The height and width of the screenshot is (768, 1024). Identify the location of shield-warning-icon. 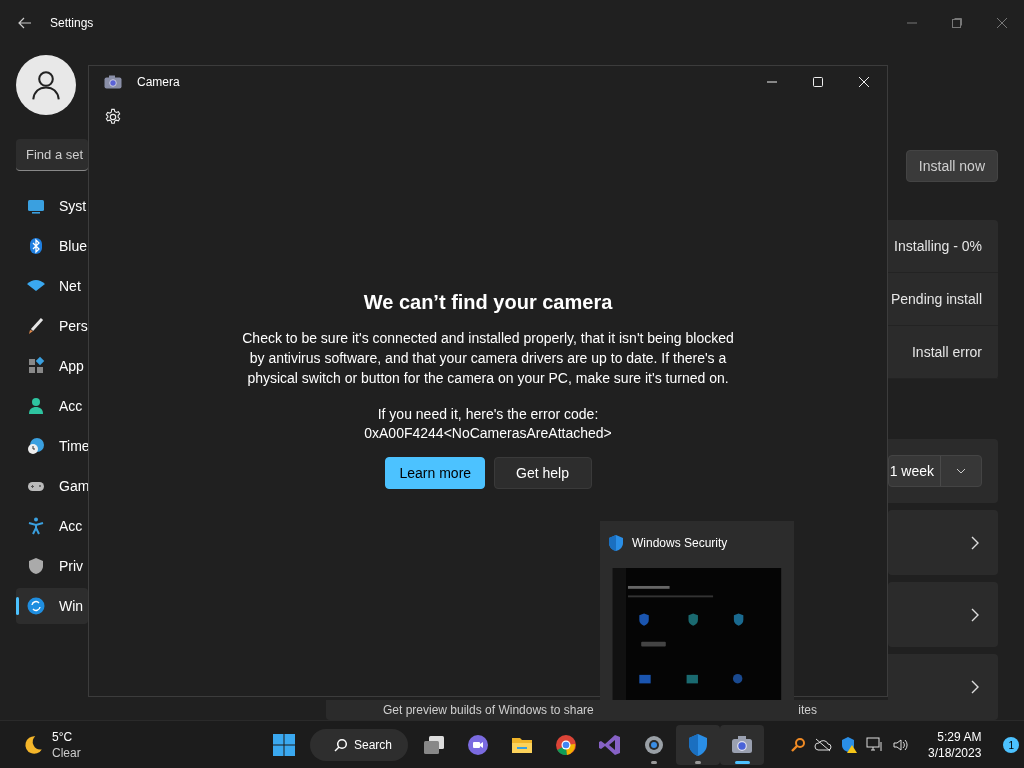
(849, 745).